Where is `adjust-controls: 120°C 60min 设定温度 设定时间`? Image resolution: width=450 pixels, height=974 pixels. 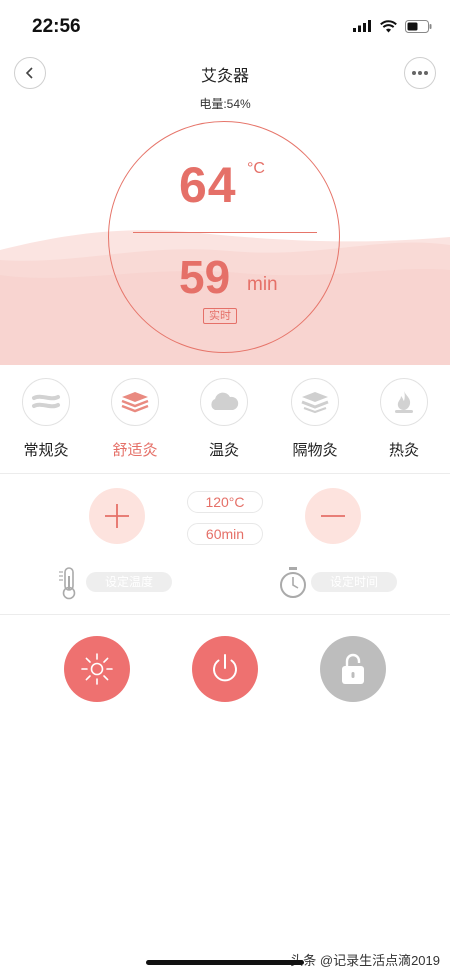
adjust-controls: 120°C 60min 设定温度 设定时间 is located at coordinates (225, 544).